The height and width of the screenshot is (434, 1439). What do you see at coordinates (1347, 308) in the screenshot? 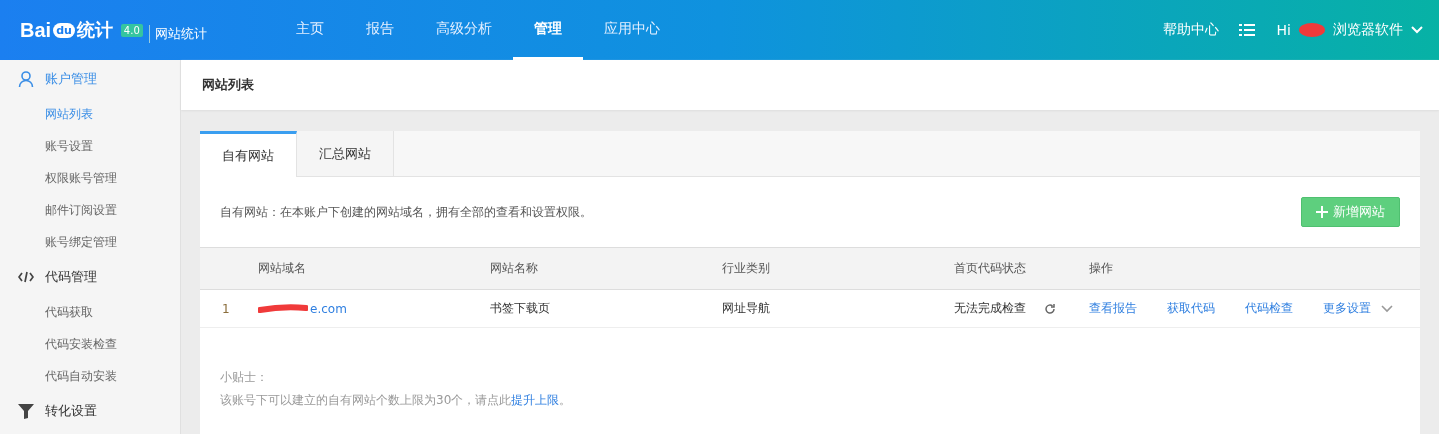
I see `action-link: 更多设置` at bounding box center [1347, 308].